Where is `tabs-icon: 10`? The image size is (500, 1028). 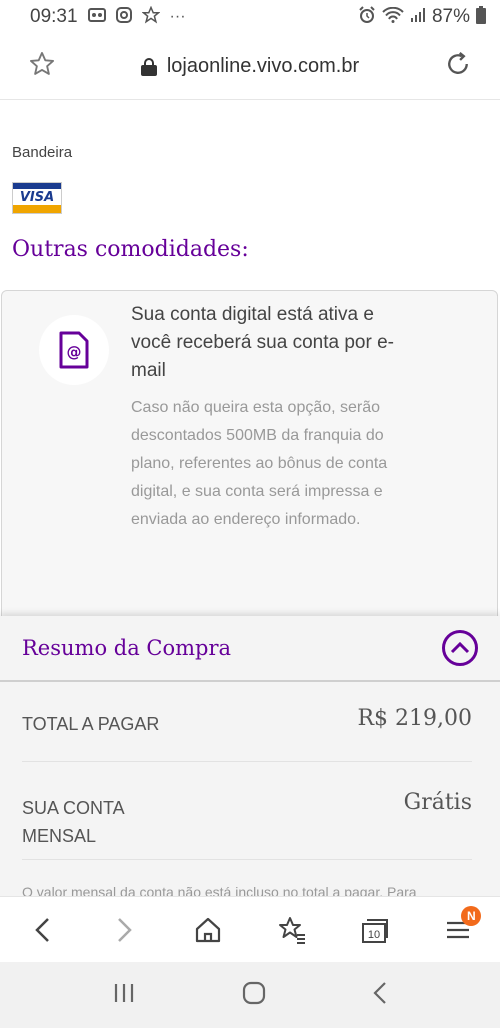
tabs-icon: 10 is located at coordinates (375, 930).